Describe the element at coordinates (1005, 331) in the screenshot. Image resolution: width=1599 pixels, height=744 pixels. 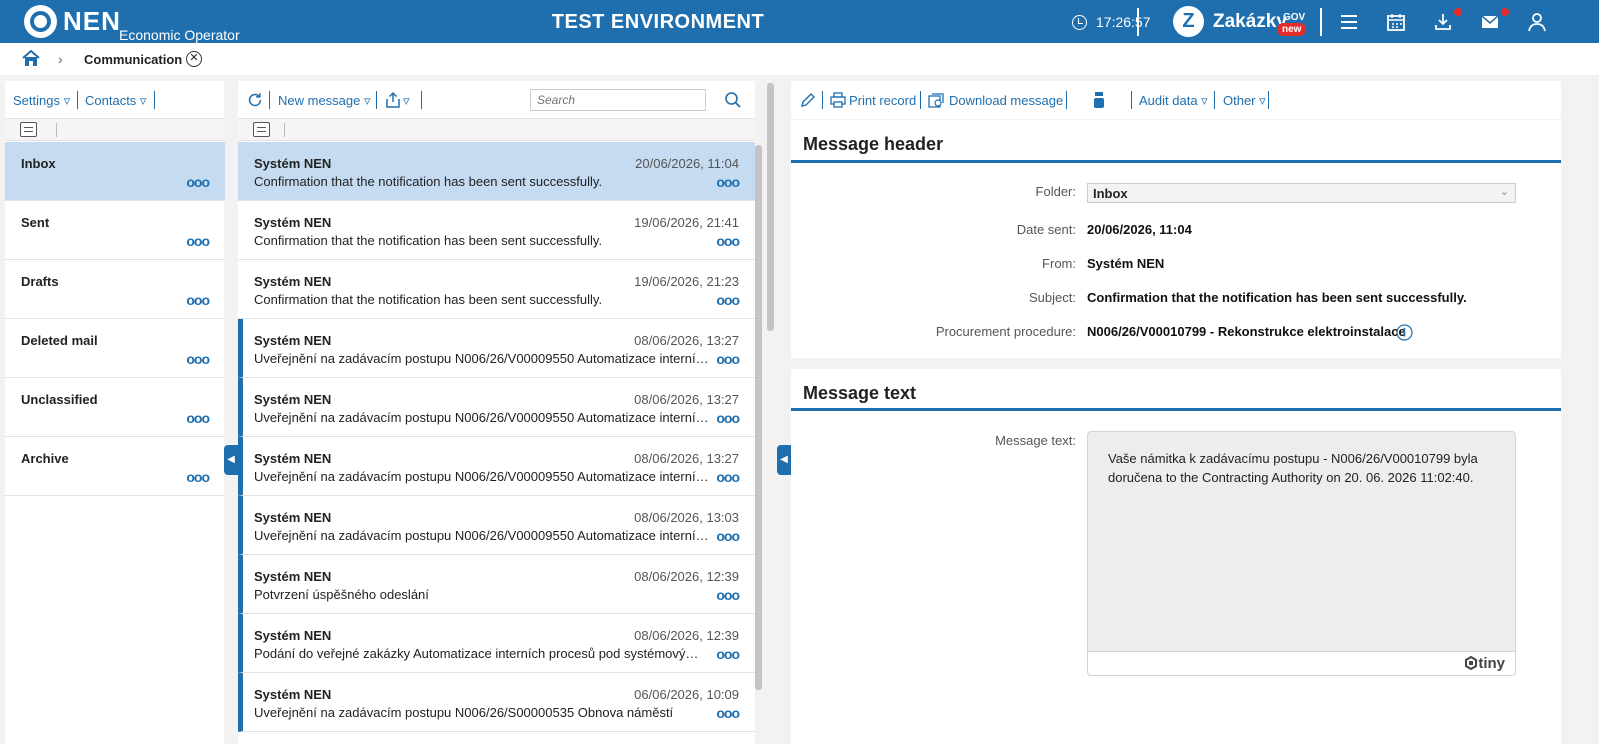
I see `procurement-label: Procurement procedure:` at that location.